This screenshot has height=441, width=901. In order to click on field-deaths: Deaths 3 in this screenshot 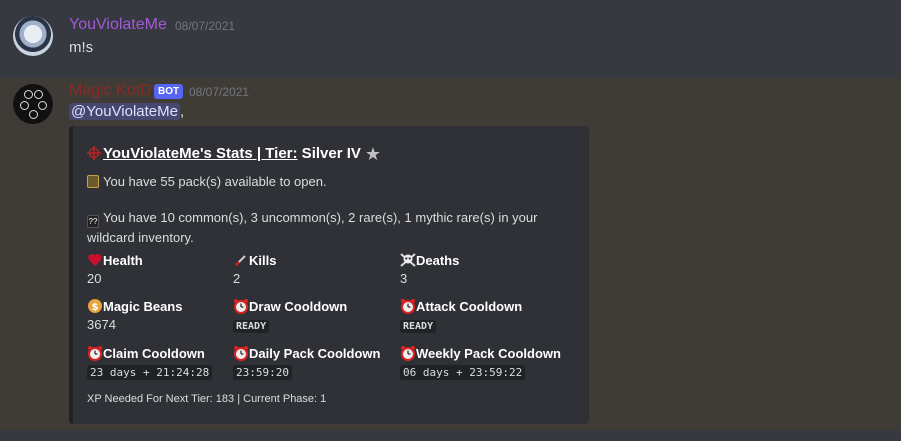, I will do `click(482, 269)`.